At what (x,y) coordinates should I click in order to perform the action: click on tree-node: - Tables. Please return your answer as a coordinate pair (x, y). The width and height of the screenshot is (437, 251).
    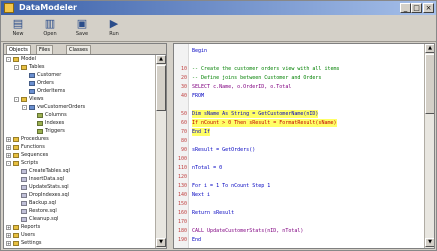
    Looking at the image, I should click on (80, 67).